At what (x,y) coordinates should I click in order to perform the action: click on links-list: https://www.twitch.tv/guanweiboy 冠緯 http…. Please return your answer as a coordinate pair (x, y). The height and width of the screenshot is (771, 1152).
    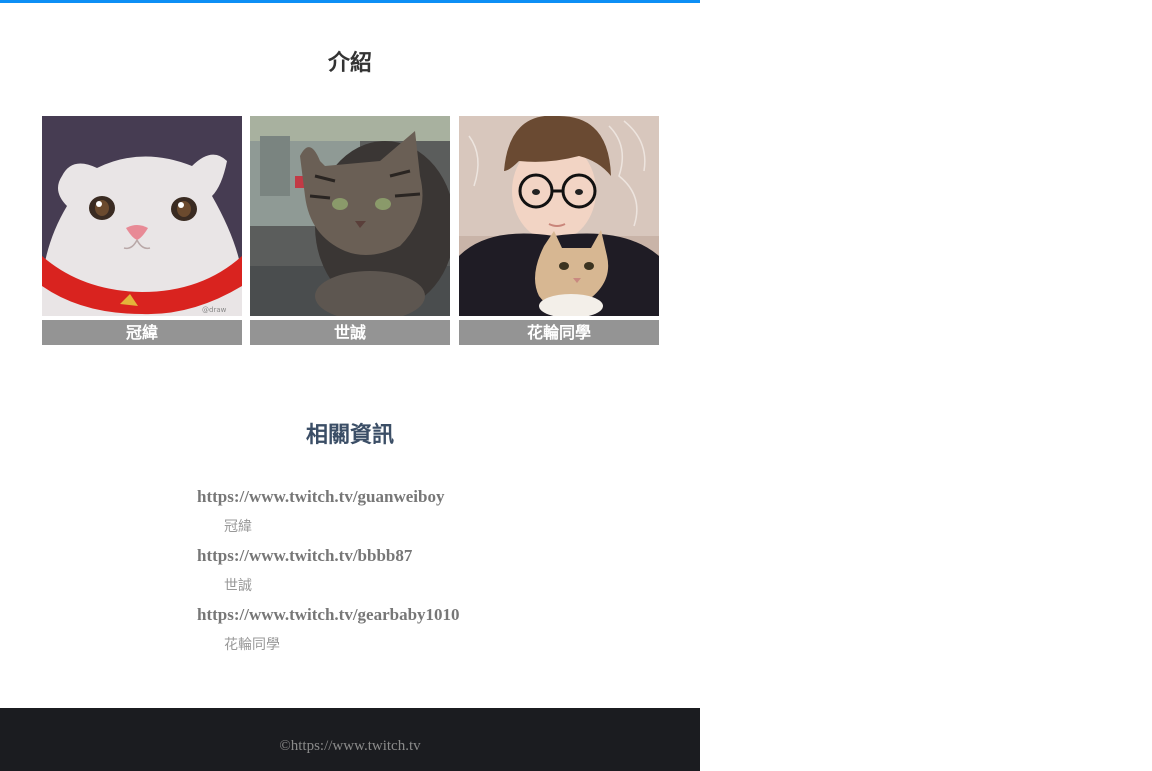
    Looking at the image, I should click on (328, 574).